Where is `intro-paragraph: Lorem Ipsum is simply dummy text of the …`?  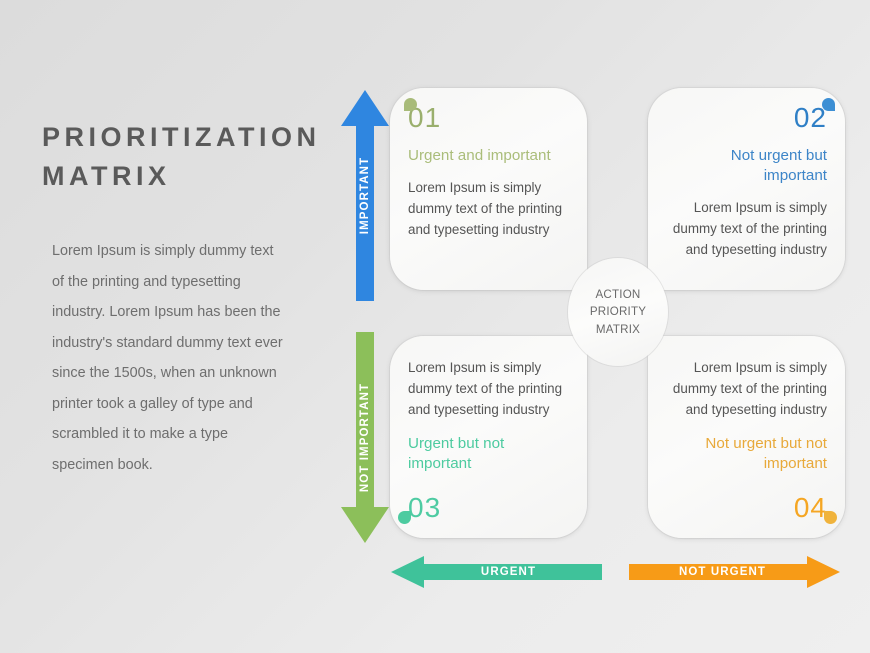
intro-paragraph: Lorem Ipsum is simply dummy text of the … is located at coordinates (167, 358).